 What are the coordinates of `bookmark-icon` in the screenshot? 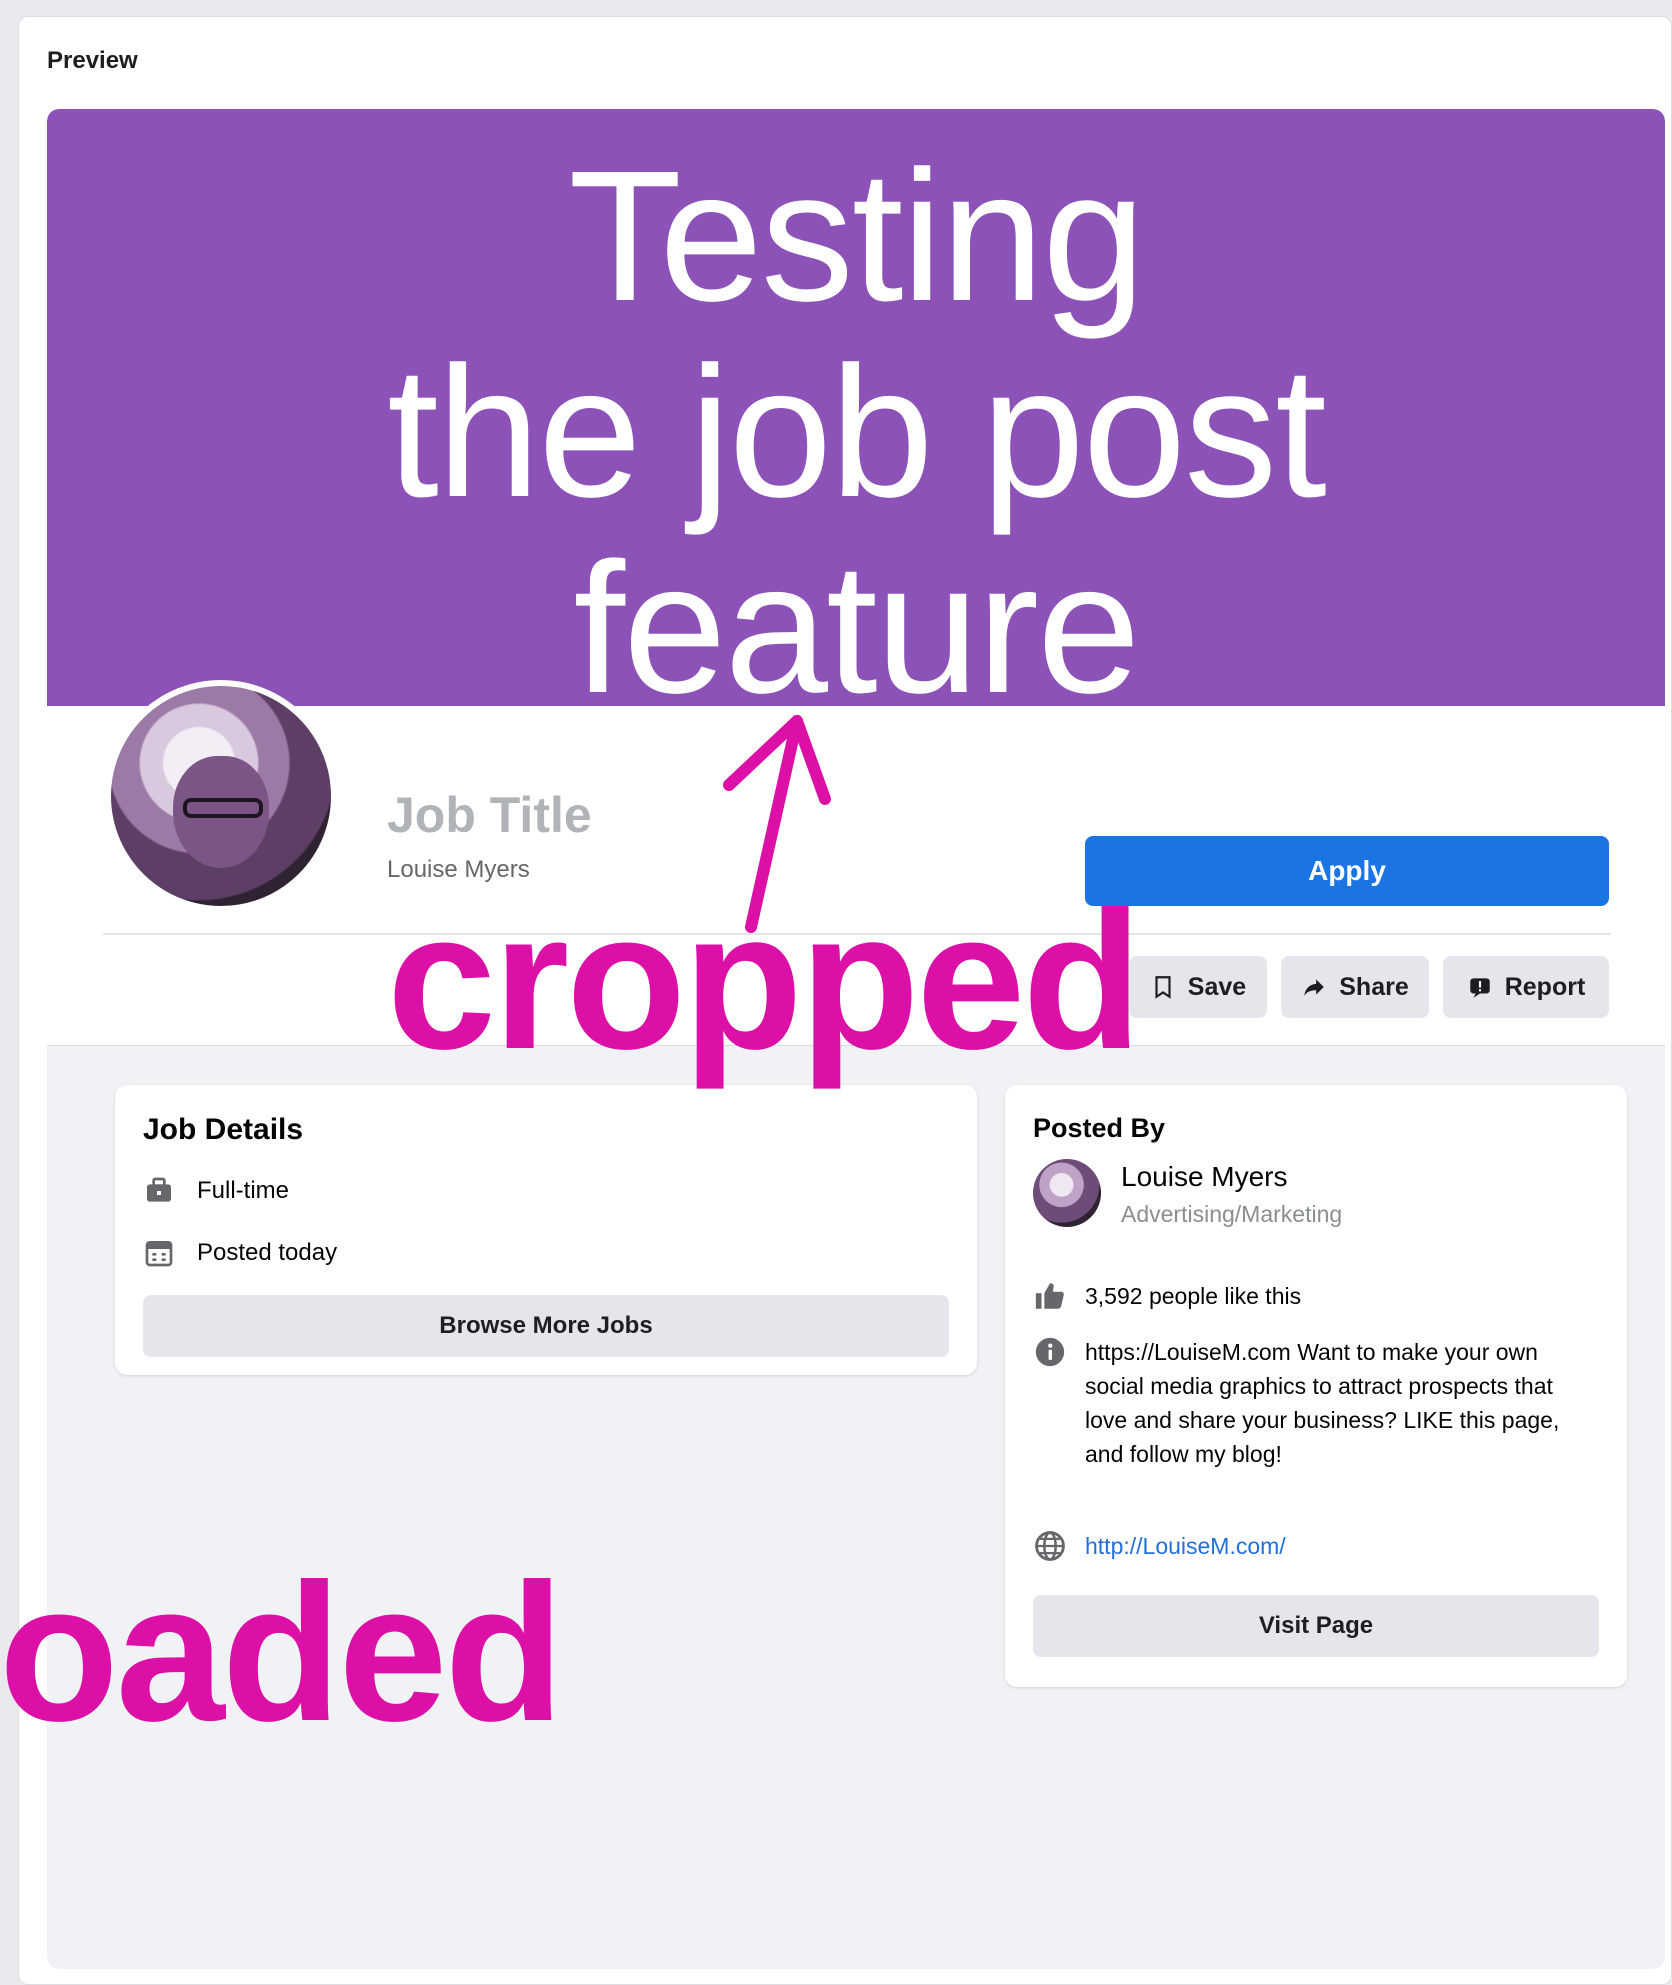 It's located at (1163, 987).